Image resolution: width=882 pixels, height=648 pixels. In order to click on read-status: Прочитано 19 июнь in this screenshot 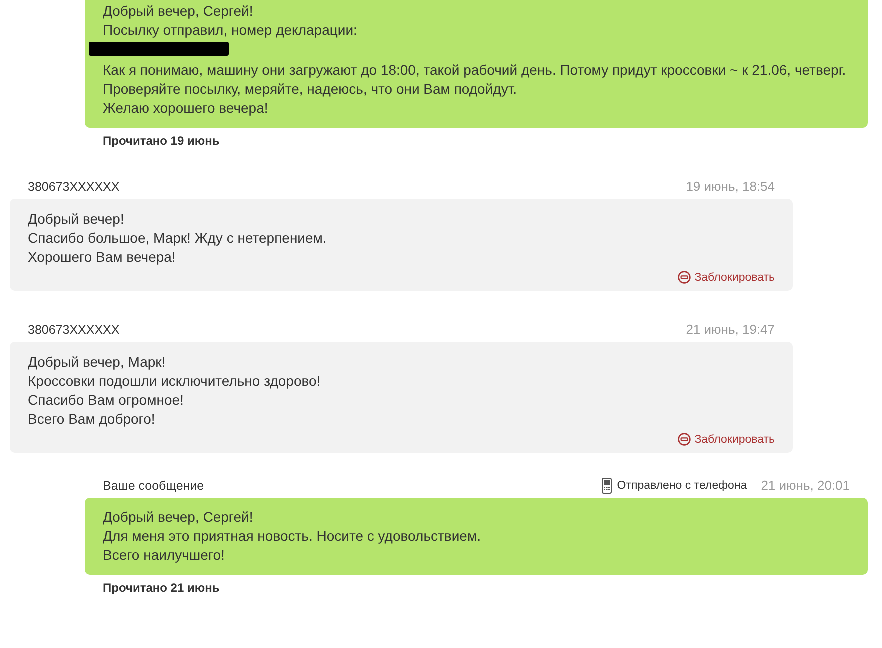, I will do `click(162, 141)`.